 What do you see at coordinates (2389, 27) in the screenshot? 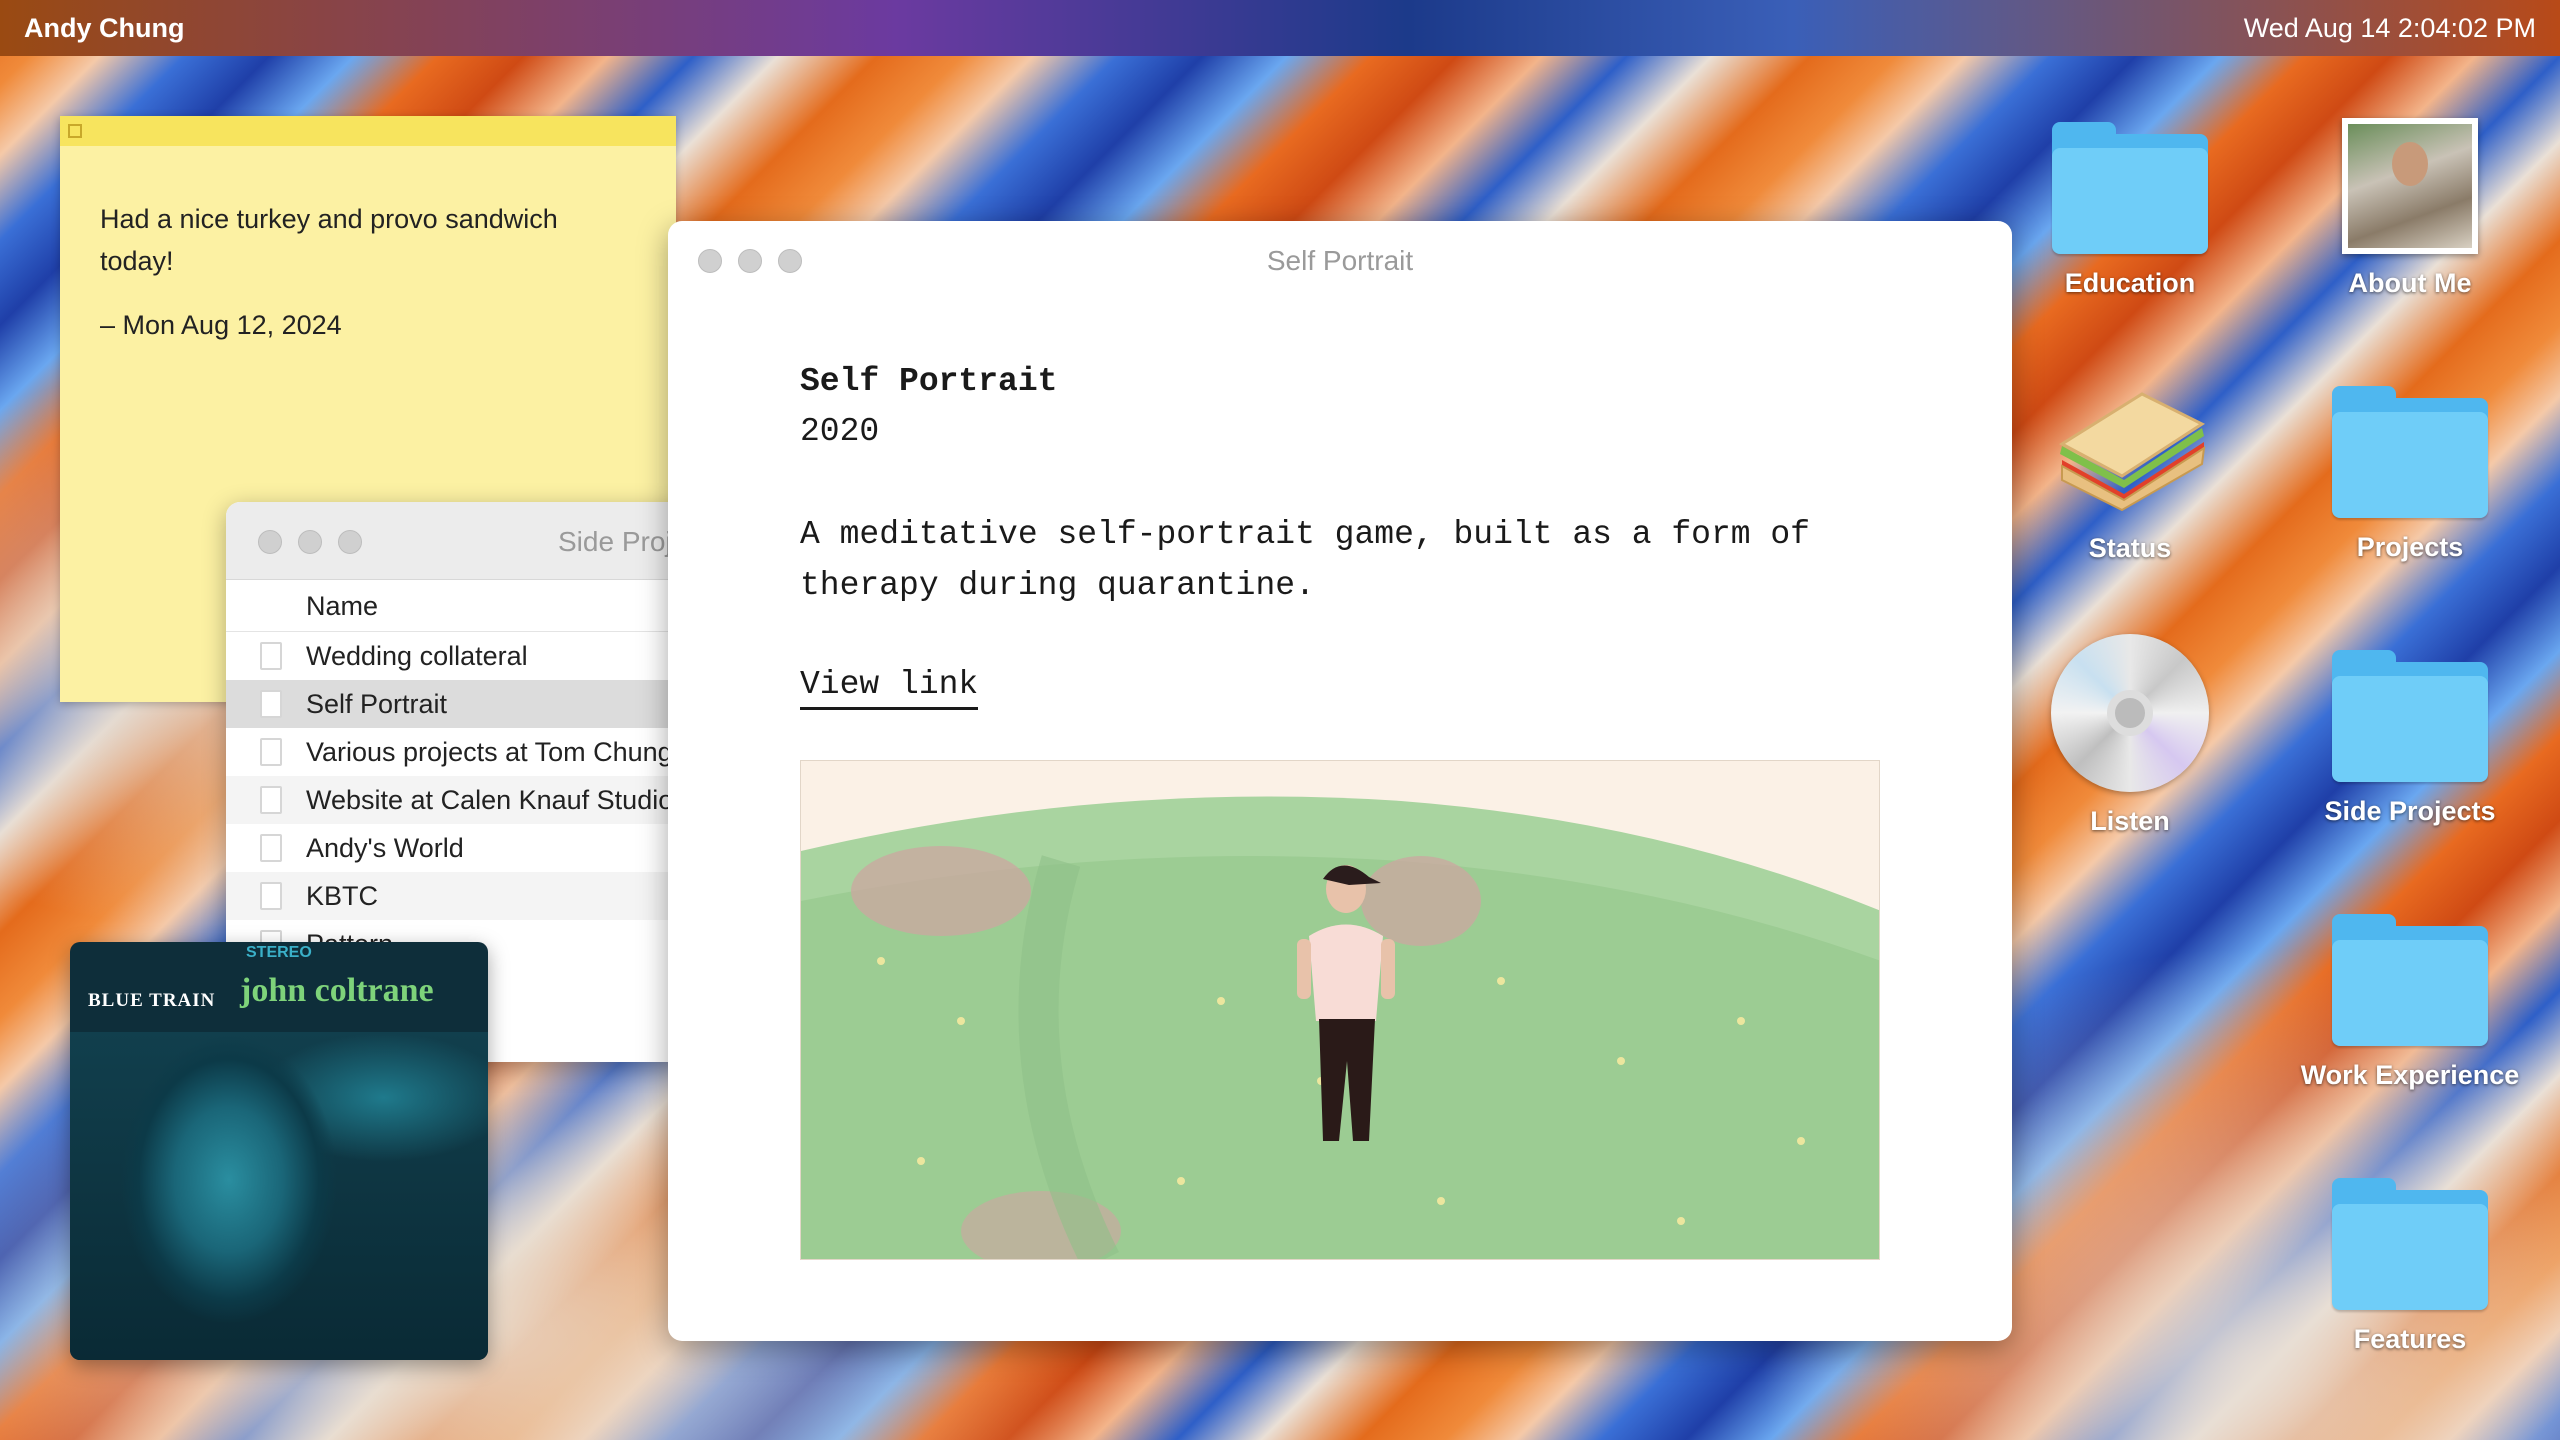
I see `menu-clock: Wed Aug 14 2:04:02 PM` at bounding box center [2389, 27].